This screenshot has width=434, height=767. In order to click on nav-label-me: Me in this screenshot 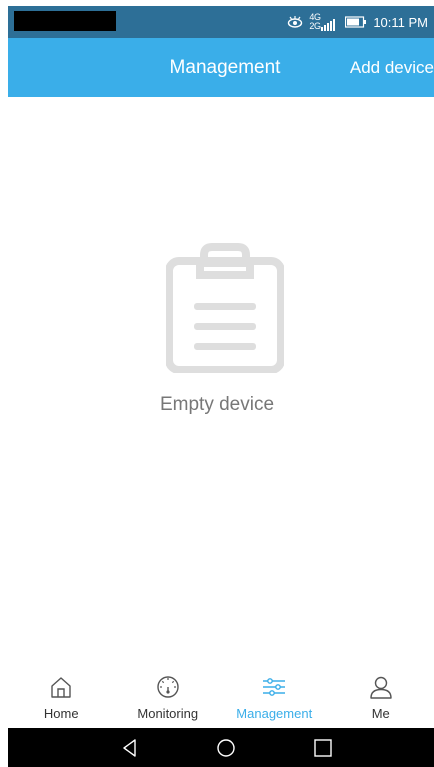, I will do `click(380, 713)`.